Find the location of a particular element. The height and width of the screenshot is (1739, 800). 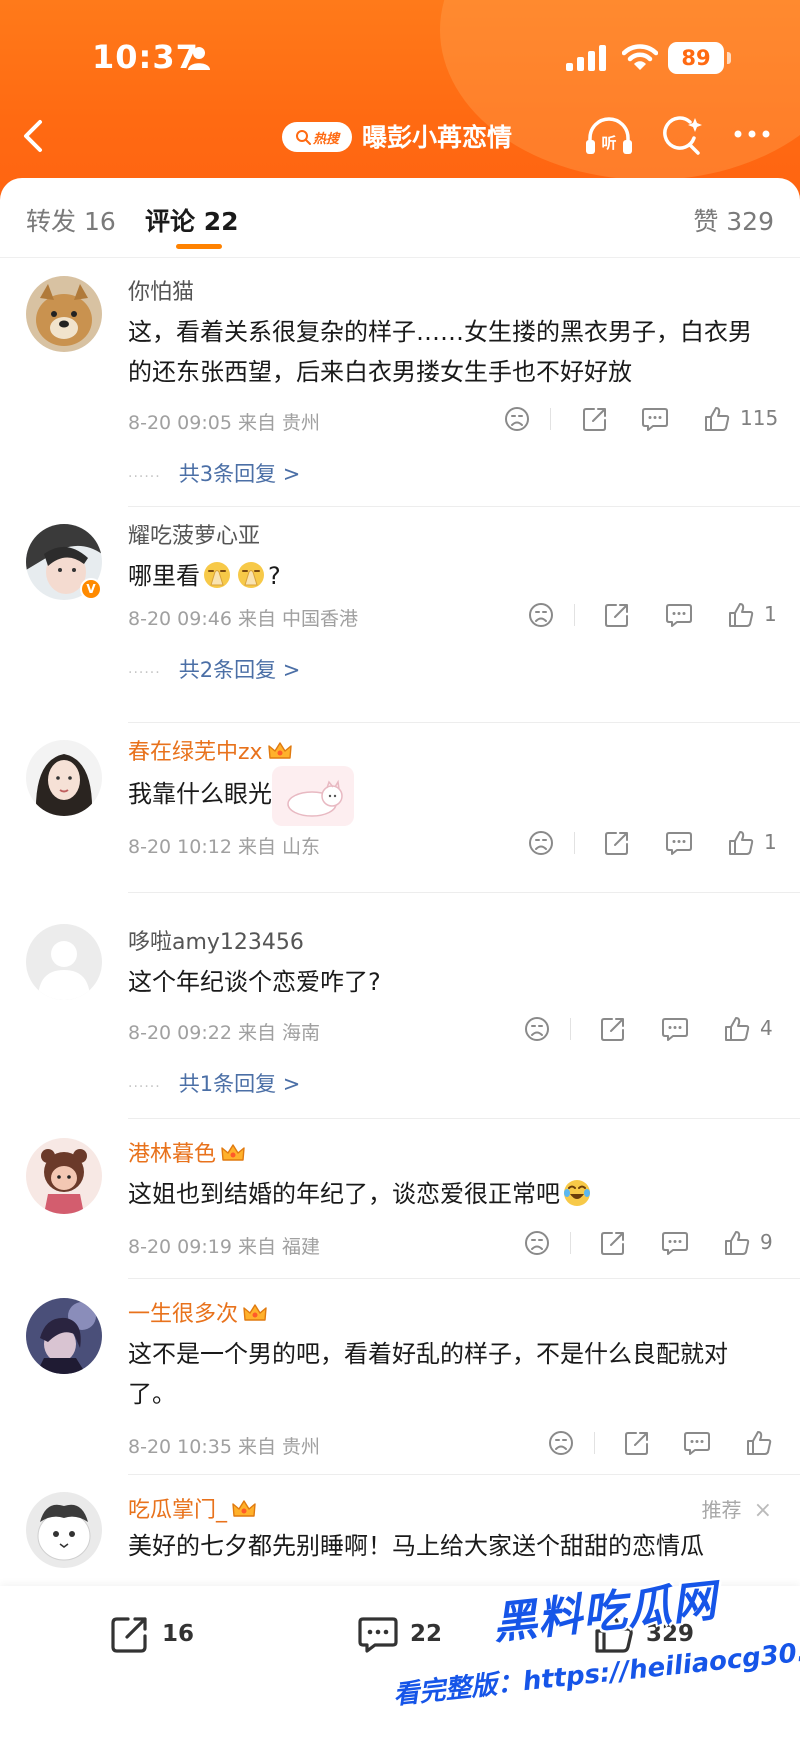

hot-badge-label: 热搜 is located at coordinates (325, 139).